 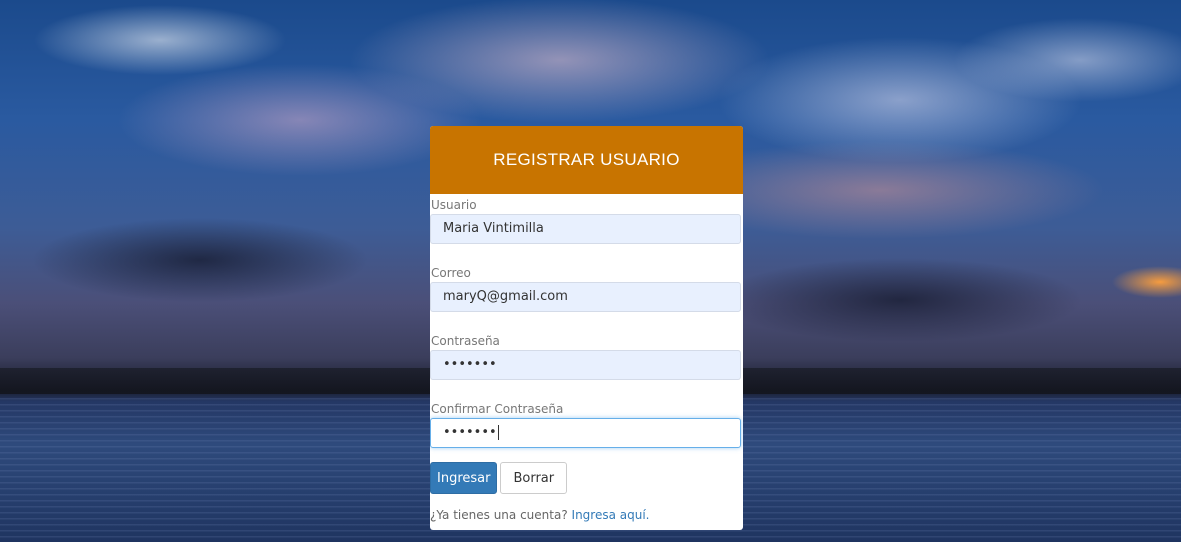 I want to click on usuario-label: Usuario, so click(x=454, y=205).